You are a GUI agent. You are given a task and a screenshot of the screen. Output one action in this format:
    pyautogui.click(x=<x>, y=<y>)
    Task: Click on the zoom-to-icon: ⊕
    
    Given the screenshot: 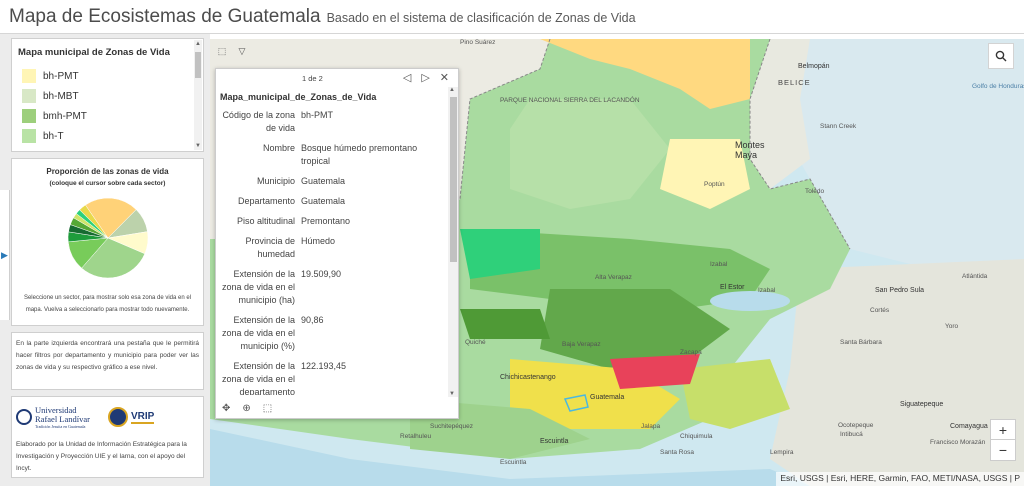 What is the action you would take?
    pyautogui.click(x=246, y=408)
    